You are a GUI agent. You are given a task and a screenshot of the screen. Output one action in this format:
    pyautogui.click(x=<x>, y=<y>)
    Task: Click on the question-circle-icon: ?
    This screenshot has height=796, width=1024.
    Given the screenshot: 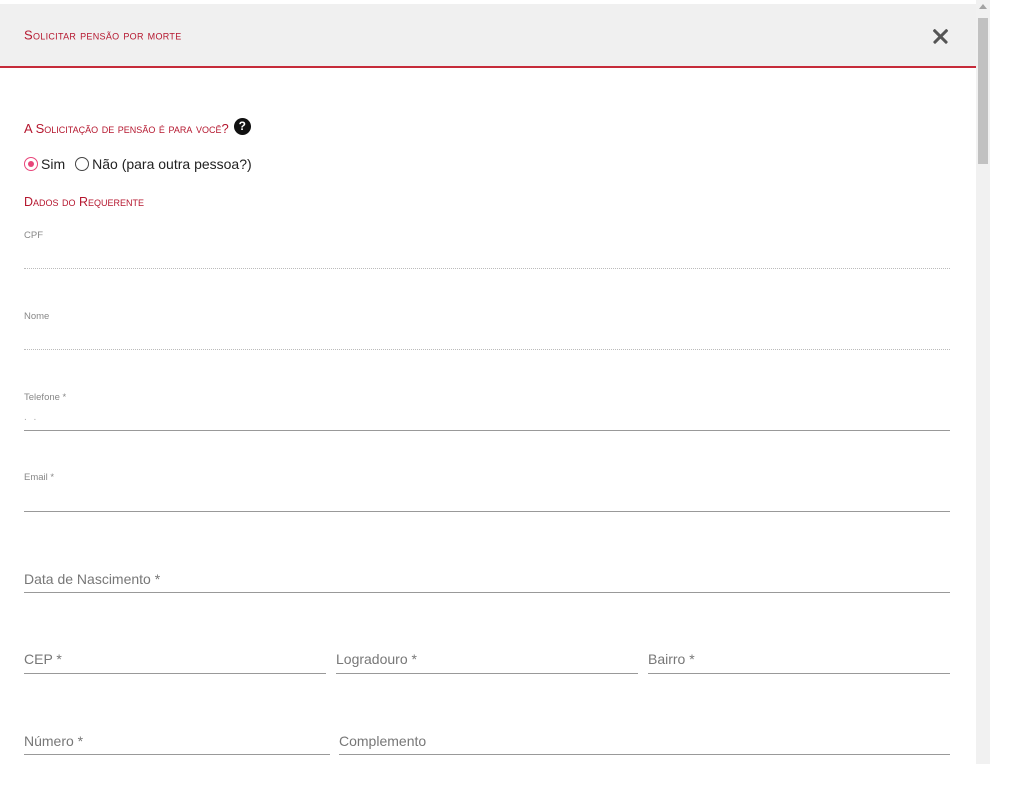 What is the action you would take?
    pyautogui.click(x=242, y=126)
    